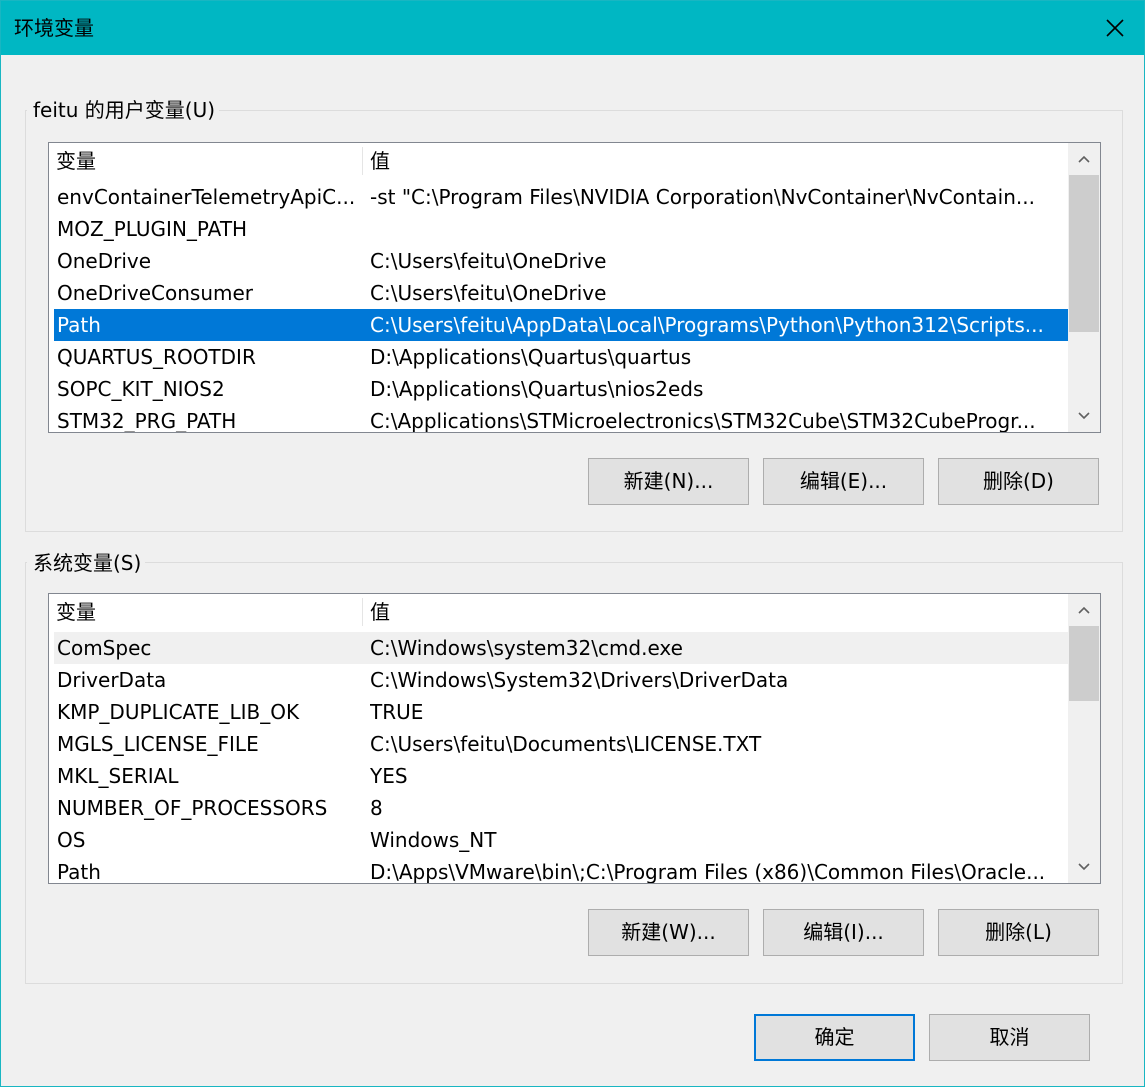 The width and height of the screenshot is (1145, 1087). Describe the element at coordinates (716, 229) in the screenshot. I see `variable-value` at that location.